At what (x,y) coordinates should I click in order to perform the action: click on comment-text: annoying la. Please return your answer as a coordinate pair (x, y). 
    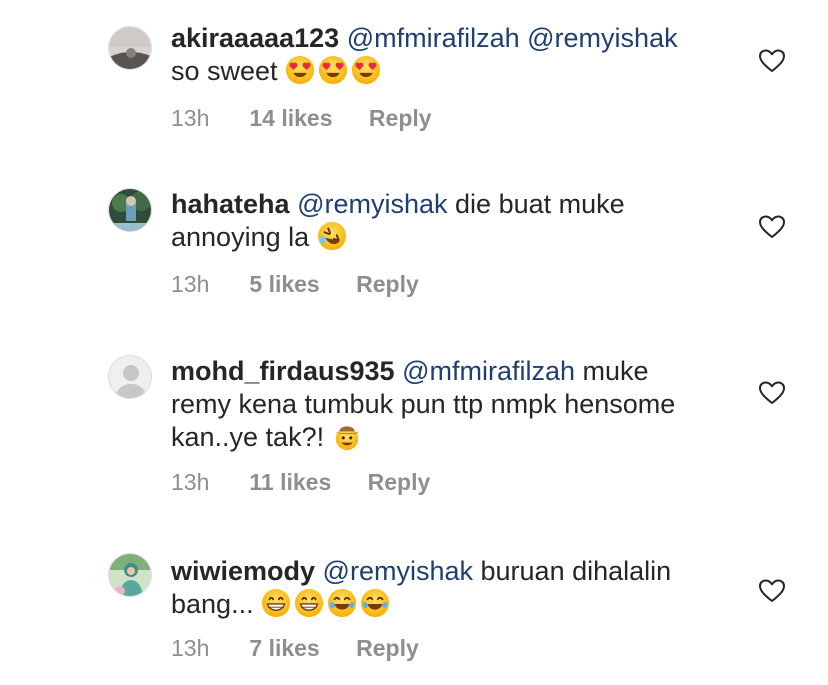
    Looking at the image, I should click on (240, 237).